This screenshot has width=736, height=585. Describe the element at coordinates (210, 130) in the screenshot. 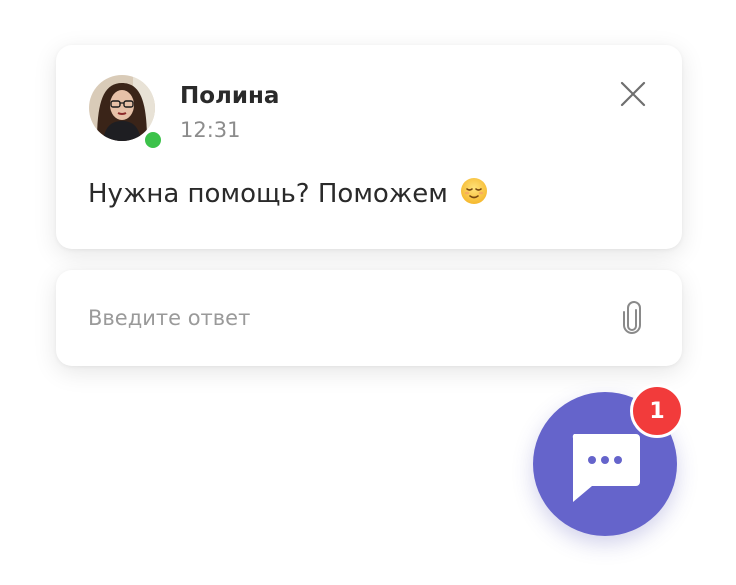

I see `message-time: 12:31` at that location.